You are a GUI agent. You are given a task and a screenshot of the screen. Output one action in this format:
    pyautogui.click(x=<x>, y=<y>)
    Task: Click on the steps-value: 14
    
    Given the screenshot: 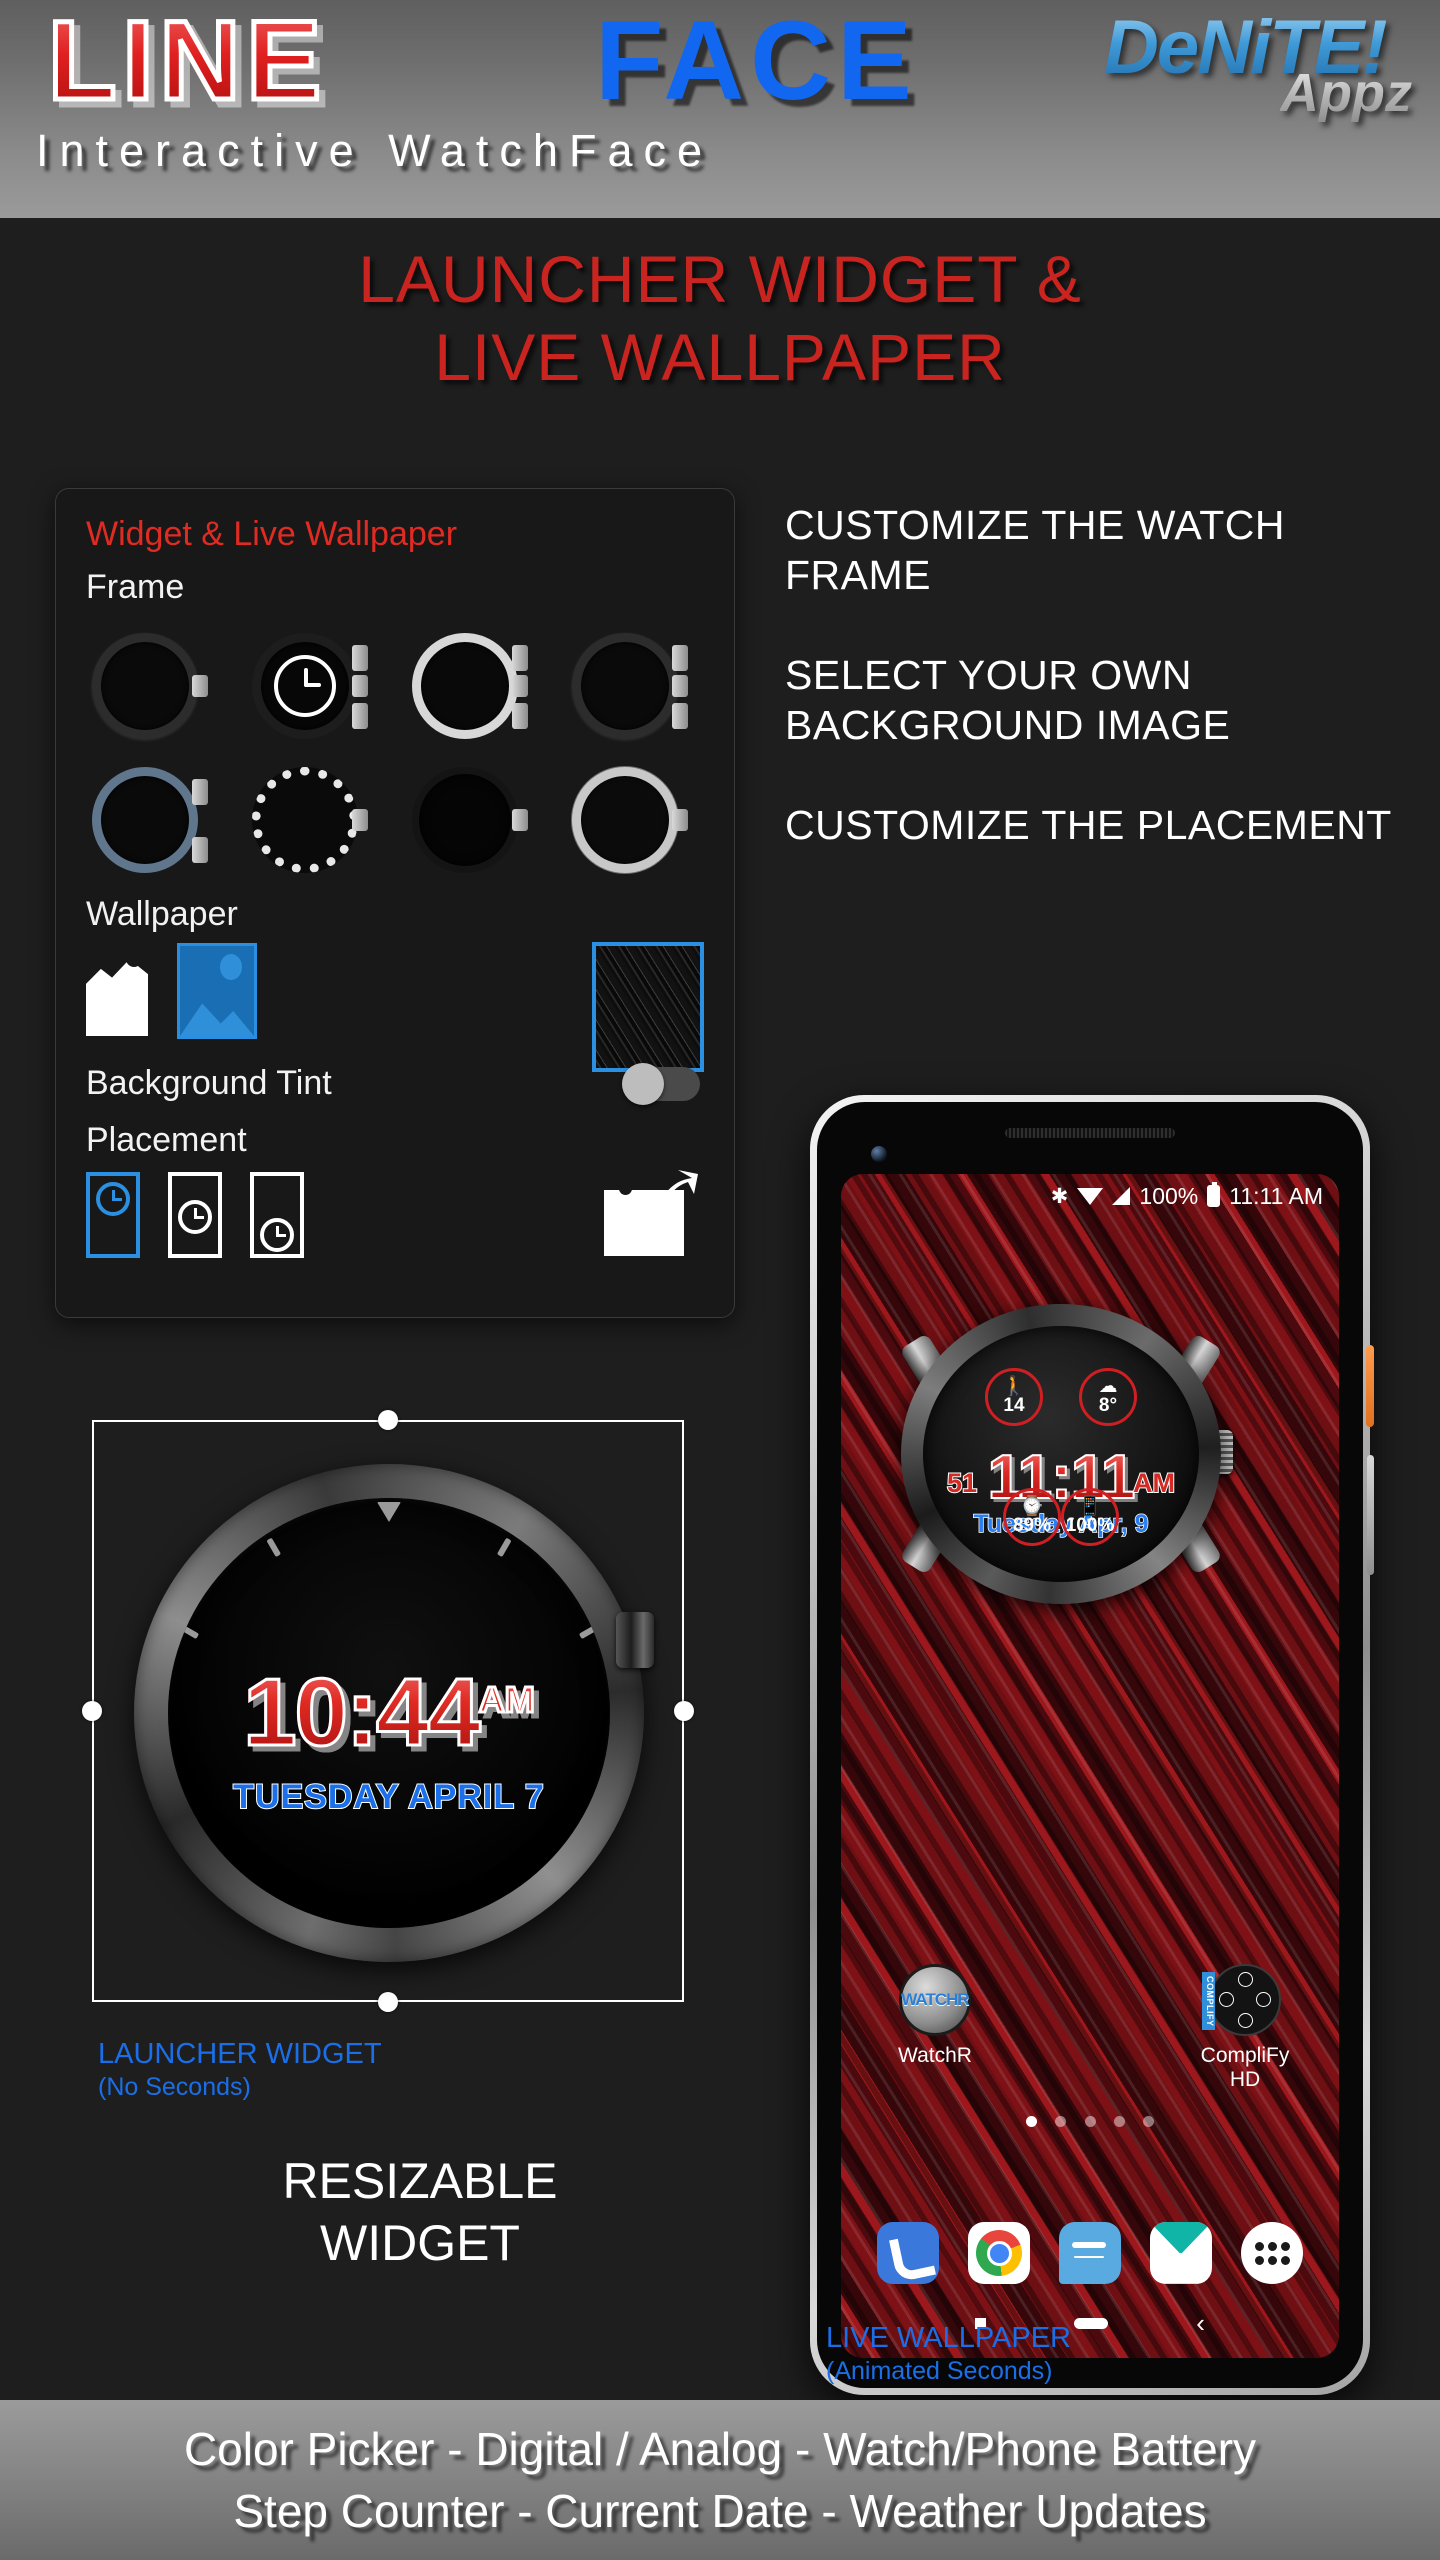 What is the action you would take?
    pyautogui.click(x=1014, y=1405)
    